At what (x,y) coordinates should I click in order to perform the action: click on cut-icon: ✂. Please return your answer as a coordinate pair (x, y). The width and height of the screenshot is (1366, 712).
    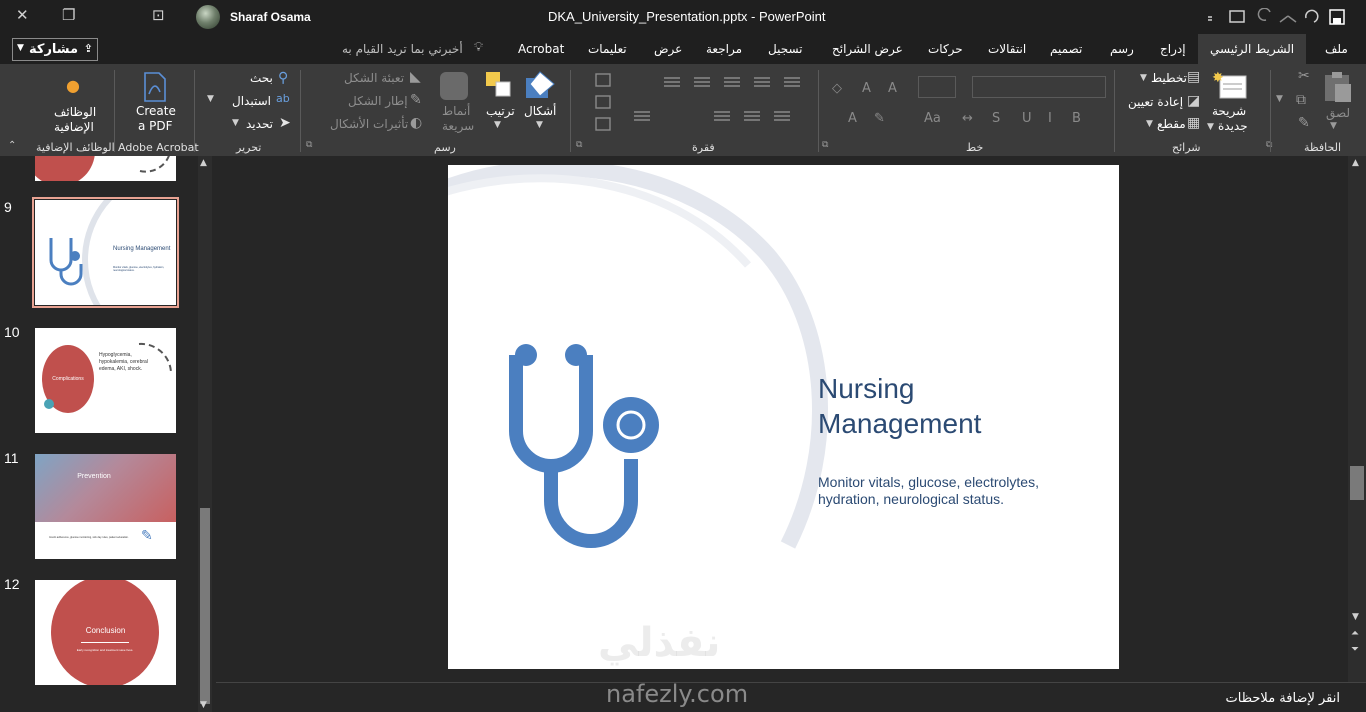
    Looking at the image, I should click on (1304, 76).